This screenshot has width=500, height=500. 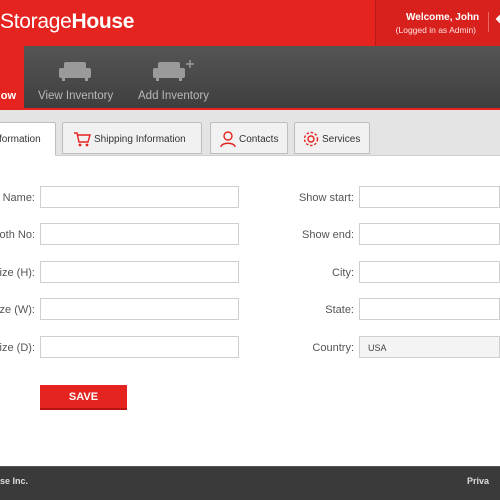 I want to click on nav-item-view-inventory: View Inventory, so click(x=77, y=78).